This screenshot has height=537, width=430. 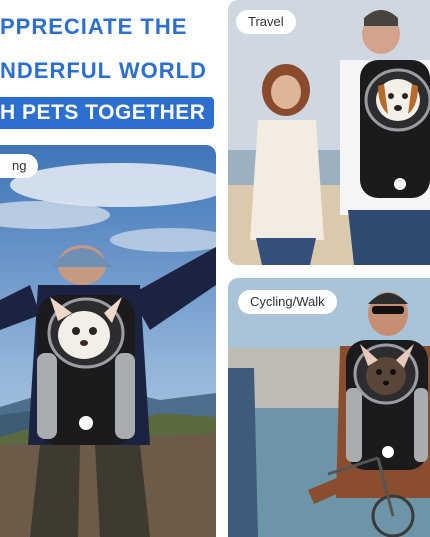 What do you see at coordinates (266, 22) in the screenshot?
I see `travel-tag: Travel` at bounding box center [266, 22].